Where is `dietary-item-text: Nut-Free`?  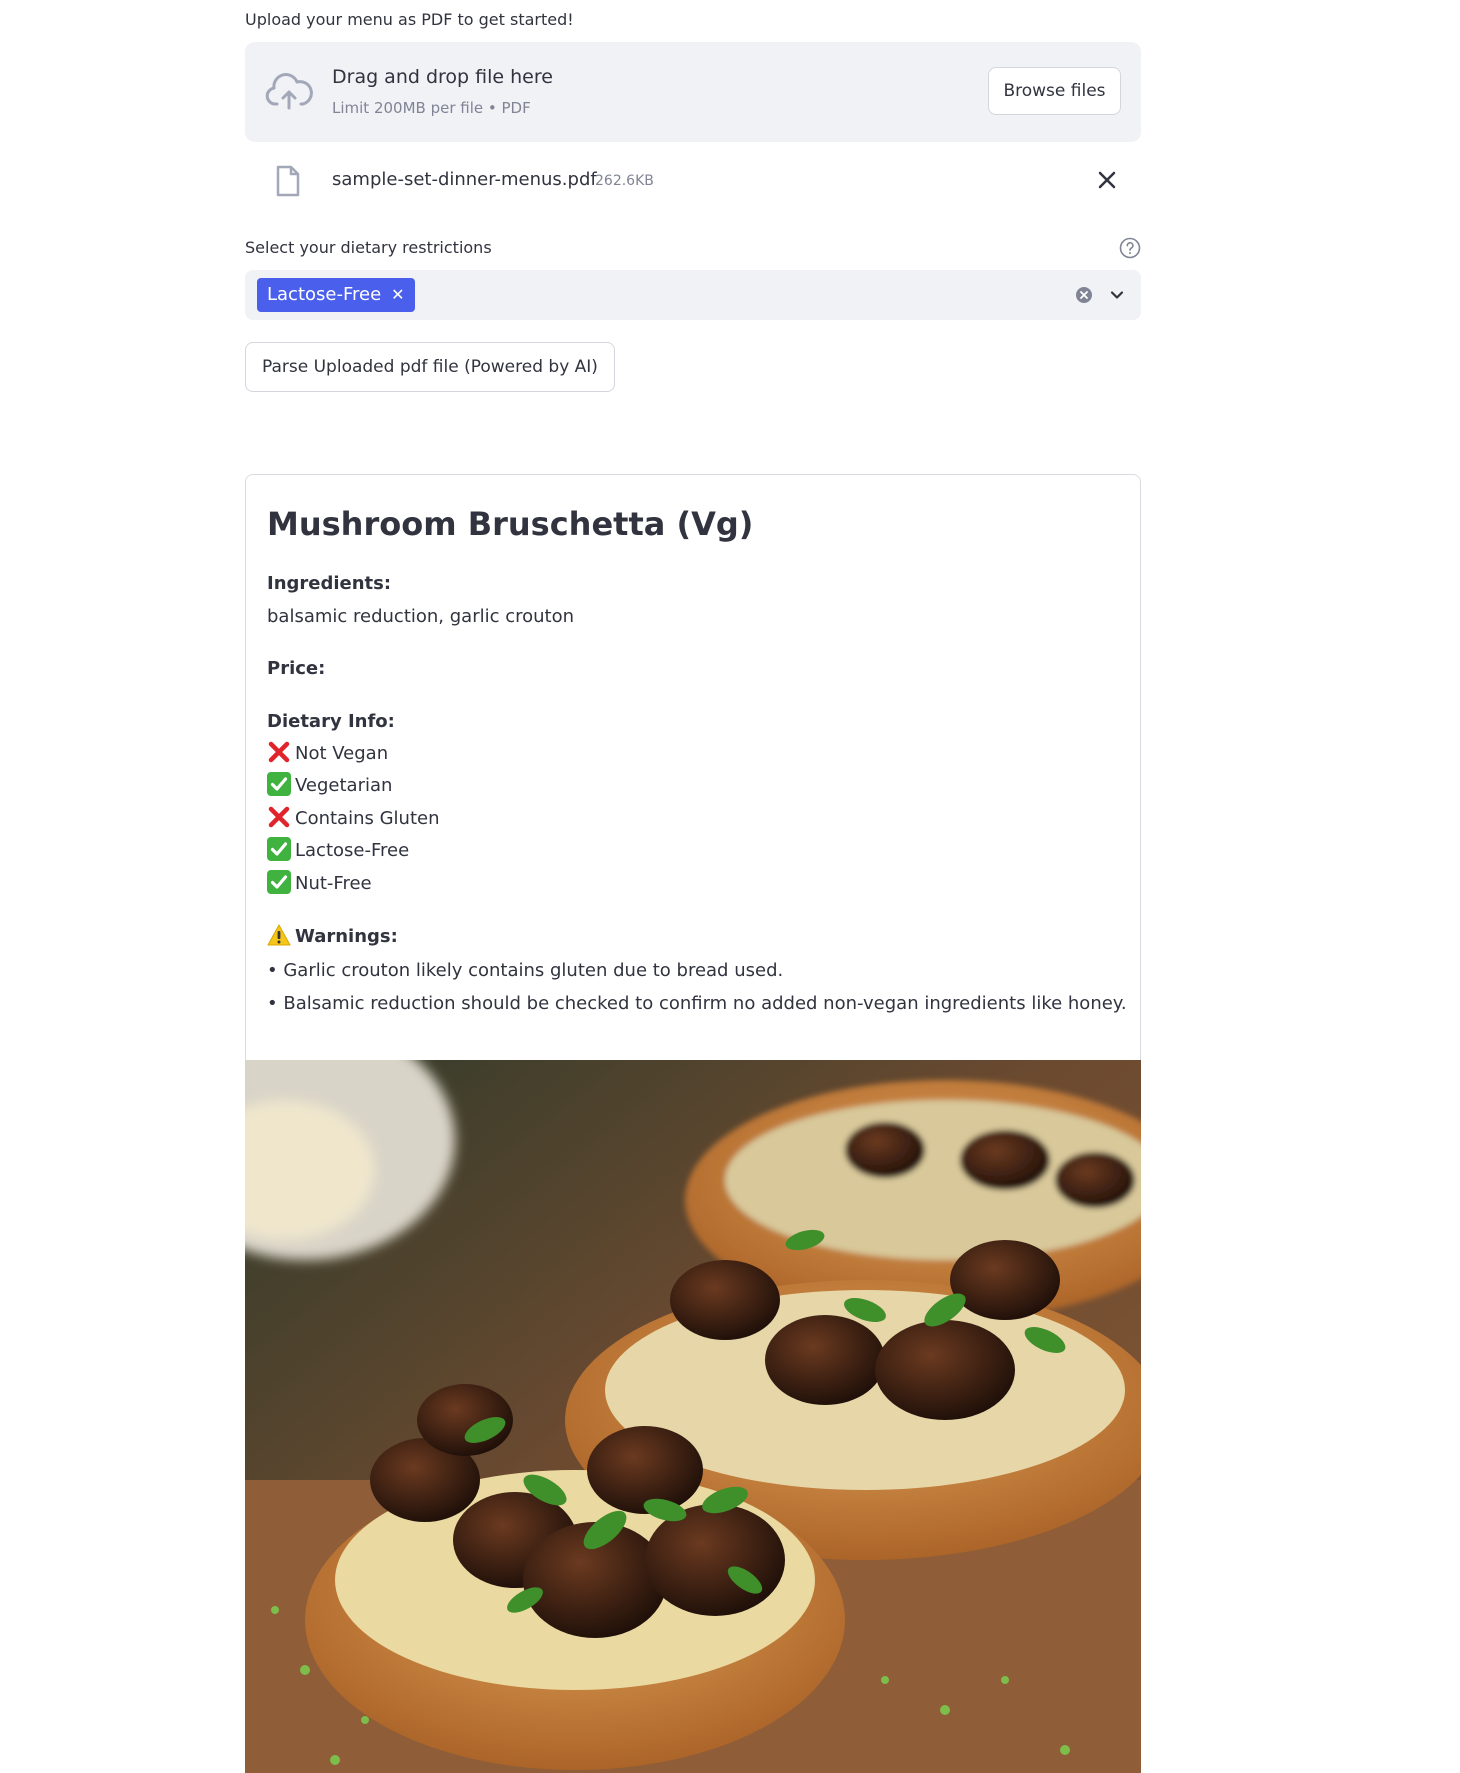
dietary-item-text: Nut-Free is located at coordinates (333, 883).